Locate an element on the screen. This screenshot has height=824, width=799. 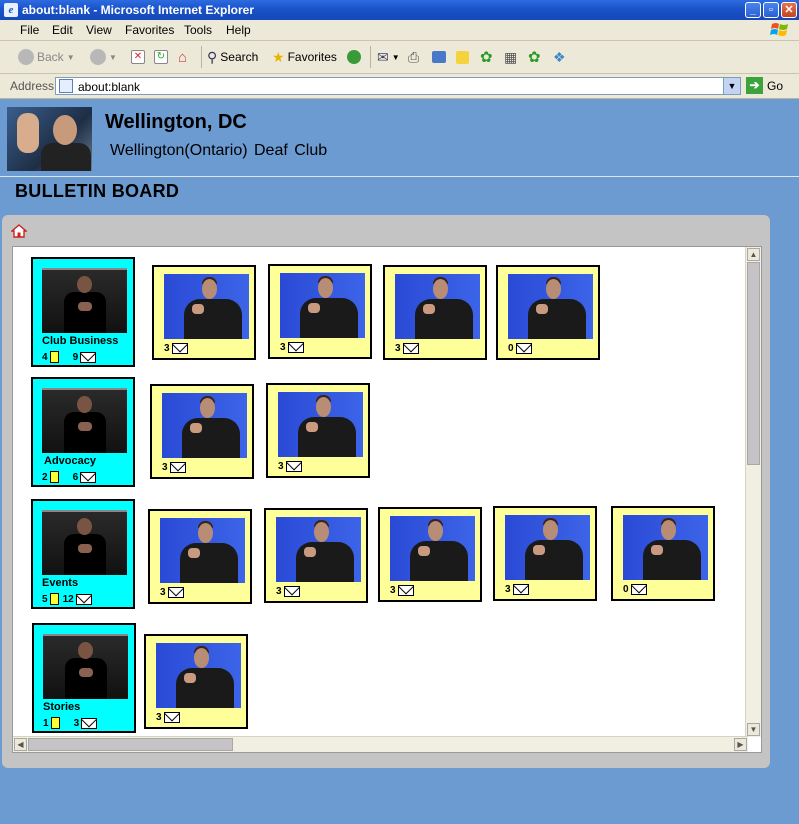
msn-button: ❖ is located at coordinates (559, 57).